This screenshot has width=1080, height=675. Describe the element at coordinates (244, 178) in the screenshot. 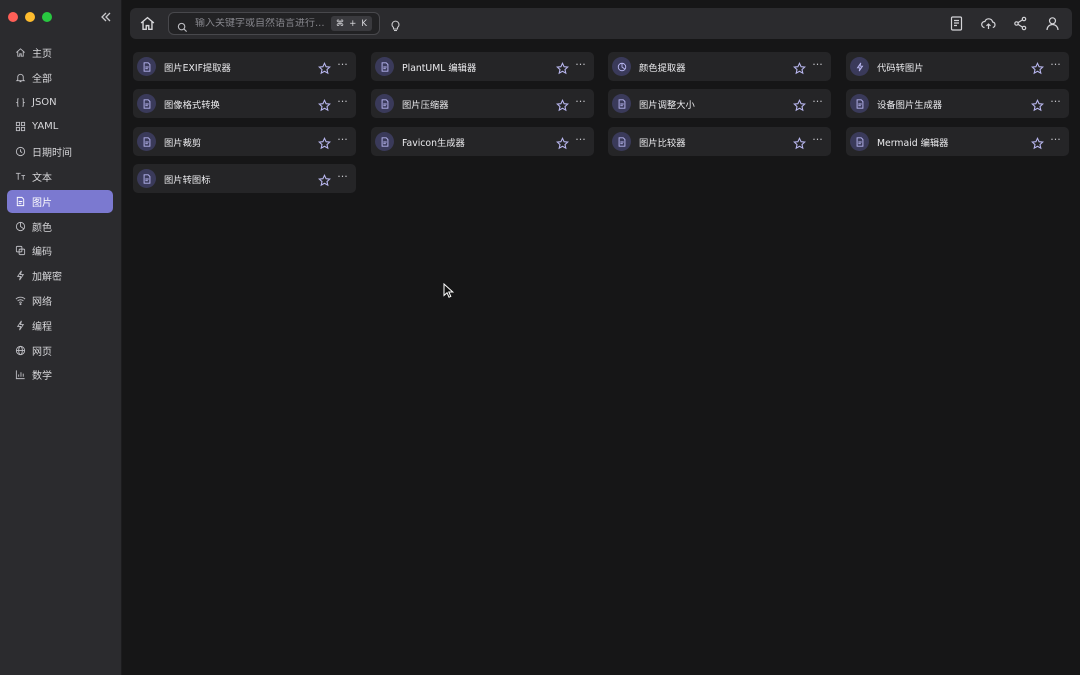

I see `tool-card: 图片转图标 ···` at that location.